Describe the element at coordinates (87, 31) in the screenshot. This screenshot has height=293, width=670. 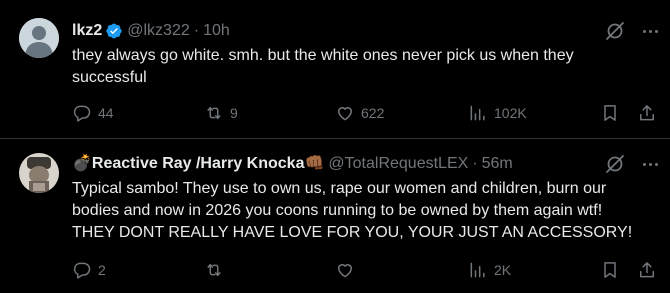
I see `display-name: lkz2` at that location.